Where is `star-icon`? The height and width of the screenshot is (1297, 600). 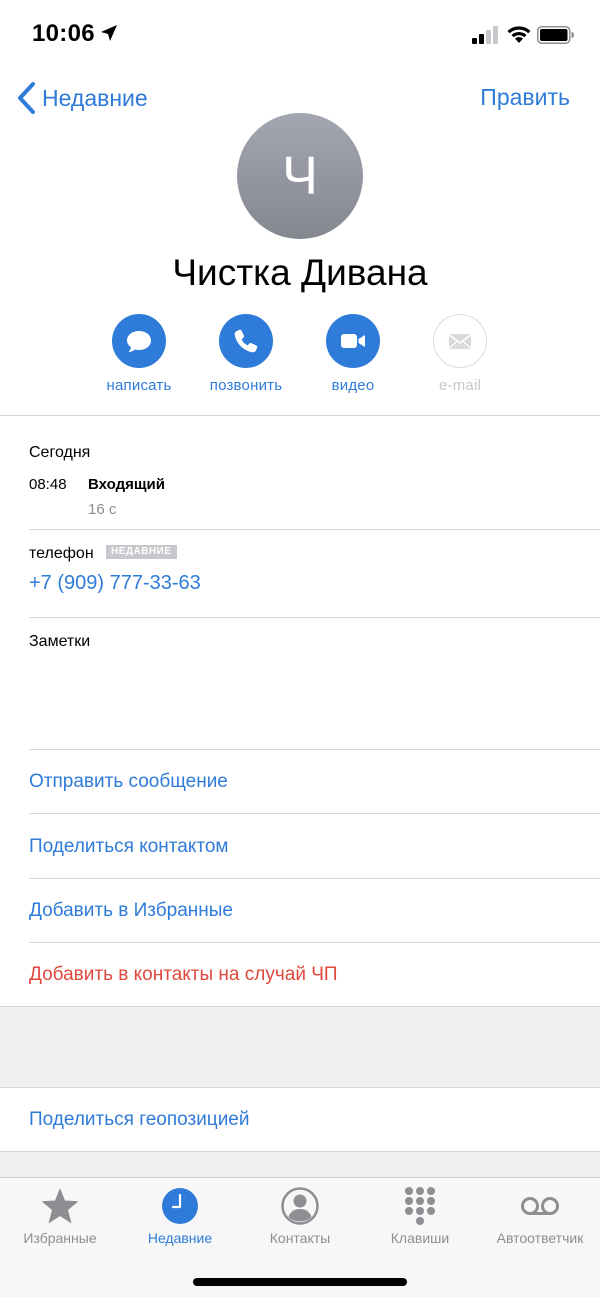
star-icon is located at coordinates (60, 1206).